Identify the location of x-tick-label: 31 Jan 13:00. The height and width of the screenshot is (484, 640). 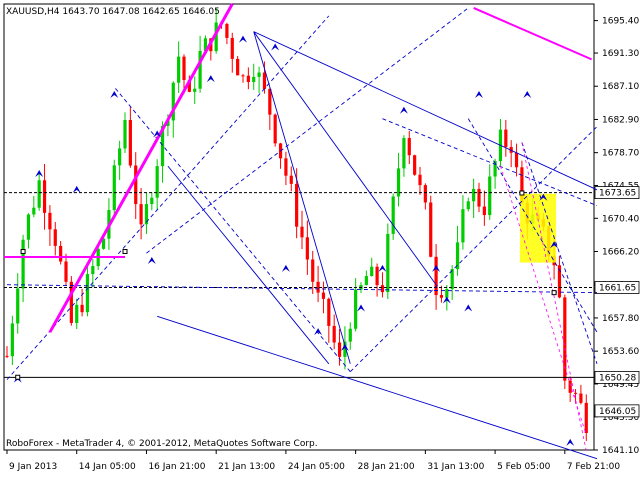
(455, 467).